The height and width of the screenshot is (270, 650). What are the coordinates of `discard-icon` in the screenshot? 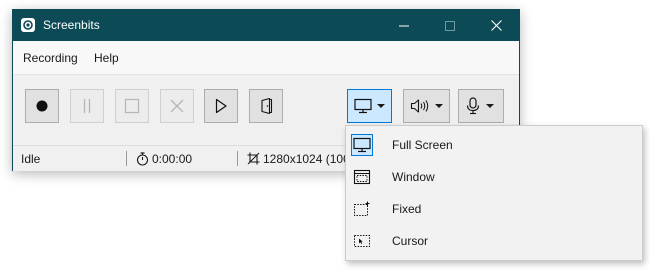 It's located at (177, 106).